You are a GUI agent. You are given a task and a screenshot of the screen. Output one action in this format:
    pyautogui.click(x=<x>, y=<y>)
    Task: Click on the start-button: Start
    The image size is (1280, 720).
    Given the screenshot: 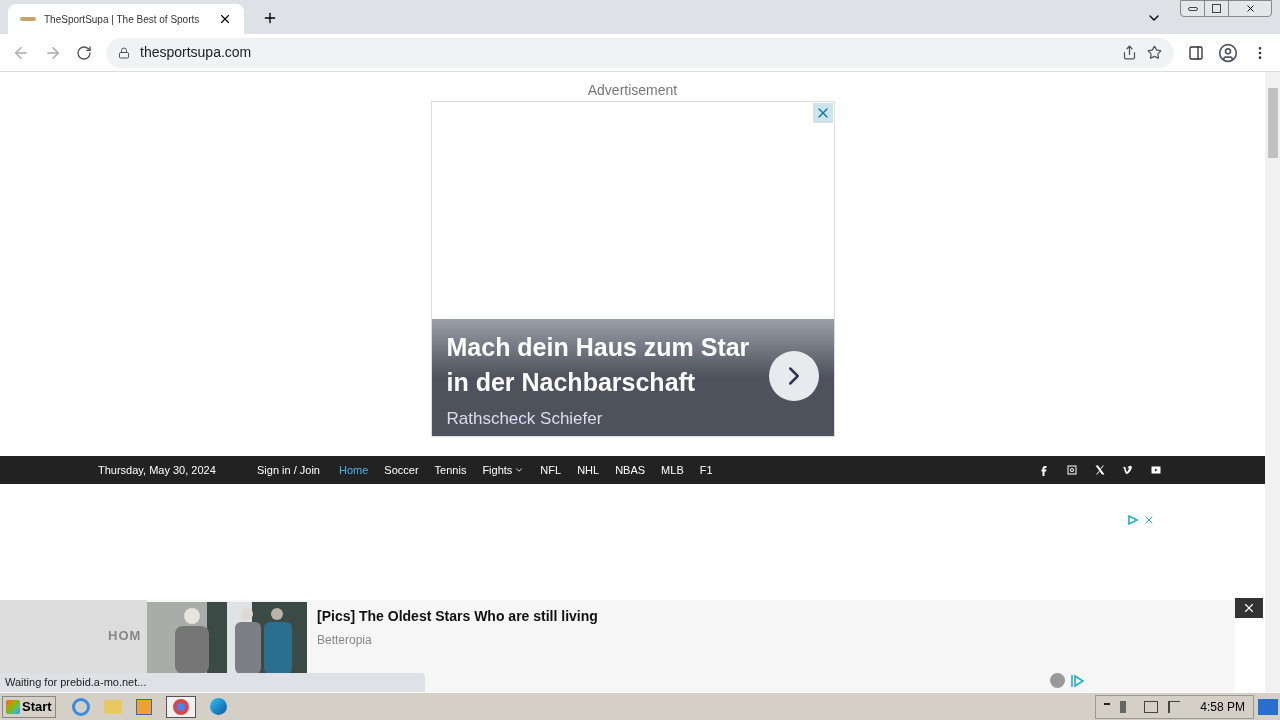 What is the action you would take?
    pyautogui.click(x=29, y=706)
    